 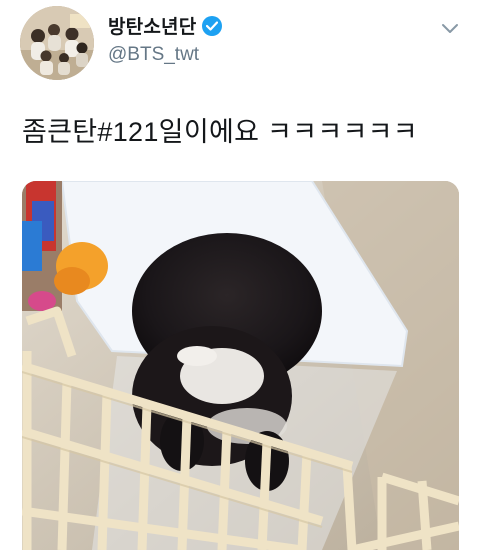 I want to click on avatar, so click(x=57, y=43).